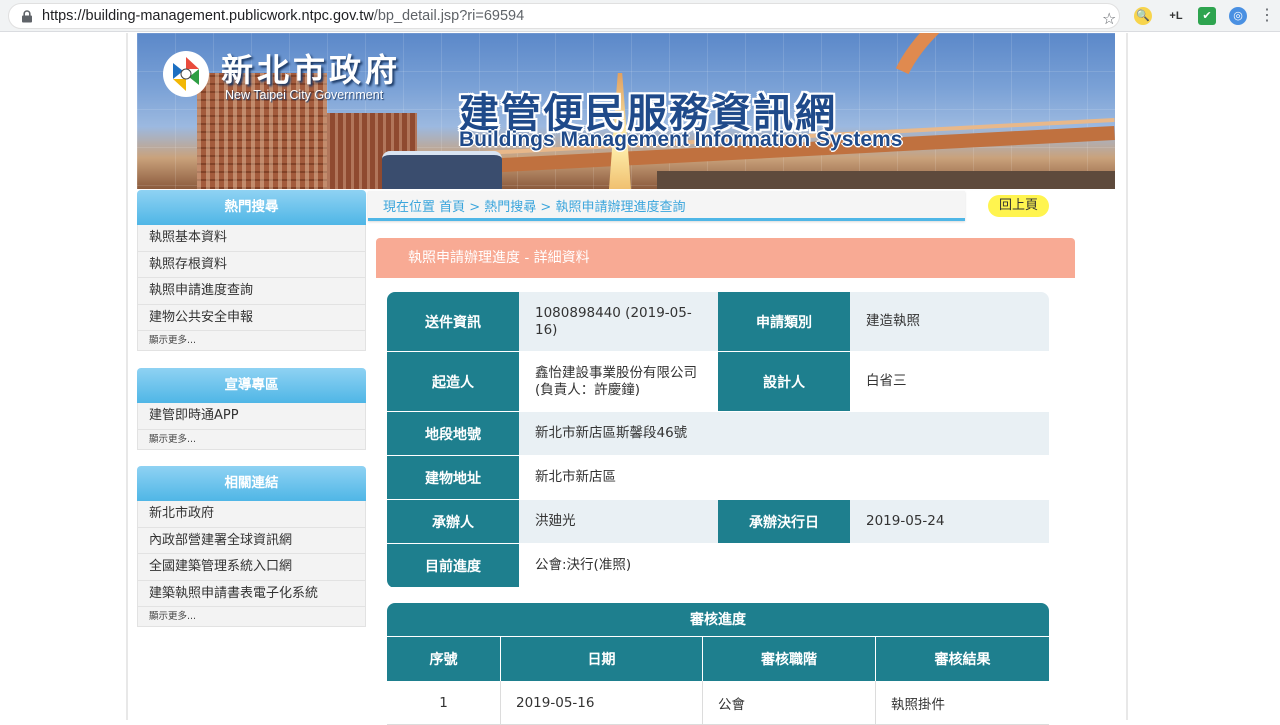 This screenshot has height=725, width=1280. Describe the element at coordinates (789, 659) in the screenshot. I see `review-col-level: 審核職階` at that location.